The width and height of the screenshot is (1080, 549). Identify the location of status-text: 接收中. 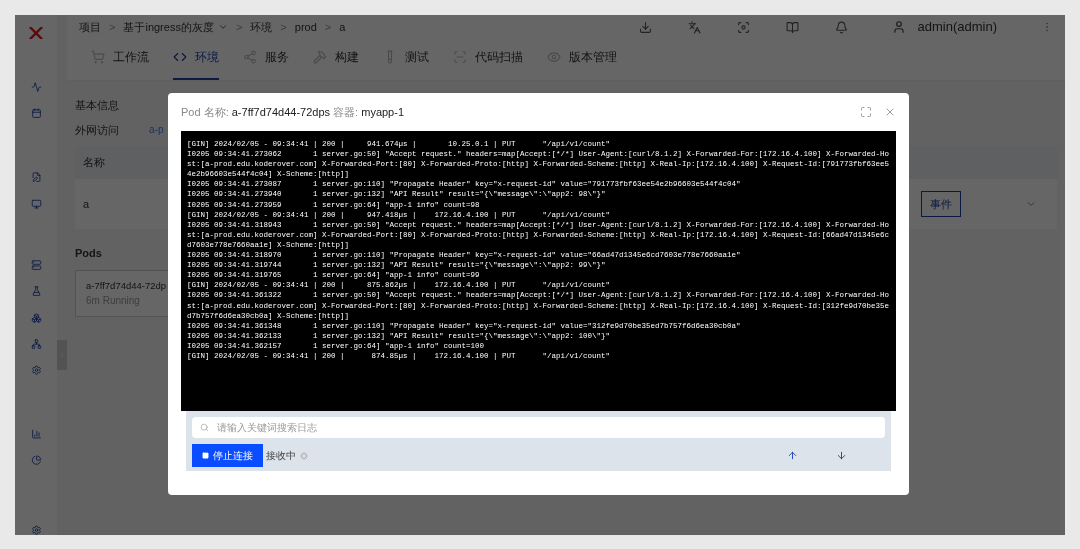
(281, 456).